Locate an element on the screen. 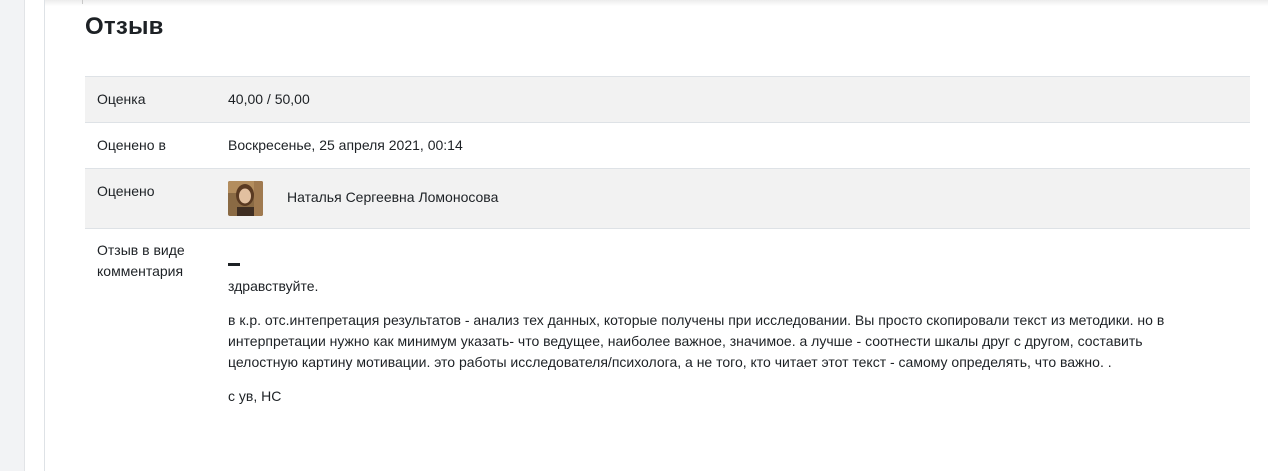 The width and height of the screenshot is (1268, 471). comment-signature: с ув, НС is located at coordinates (255, 396).